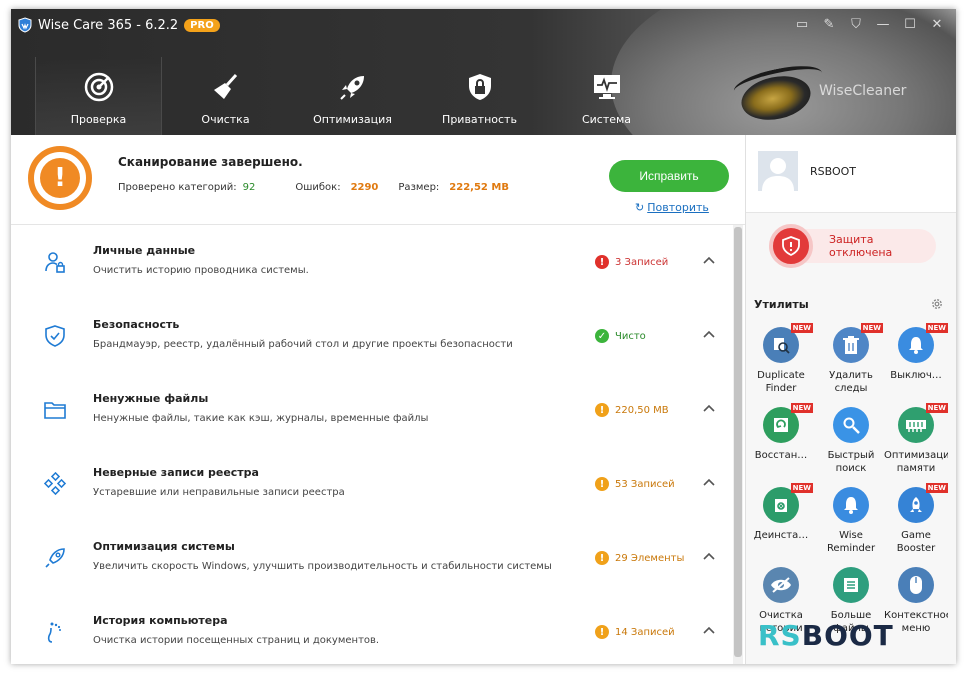  I want to click on user-card: RSBOOT, so click(851, 174).